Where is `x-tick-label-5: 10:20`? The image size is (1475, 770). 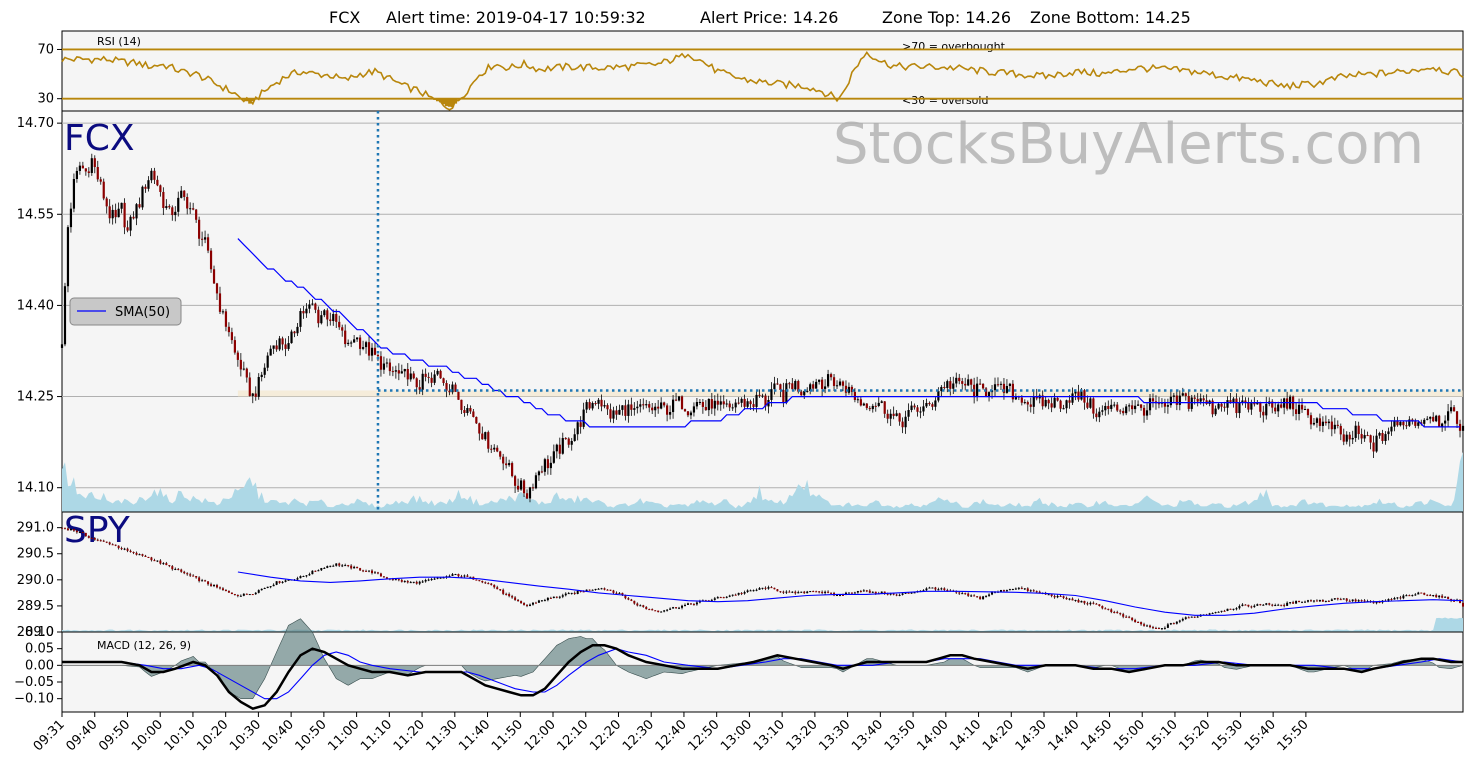
x-tick-label-5: 10:20 is located at coordinates (212, 735).